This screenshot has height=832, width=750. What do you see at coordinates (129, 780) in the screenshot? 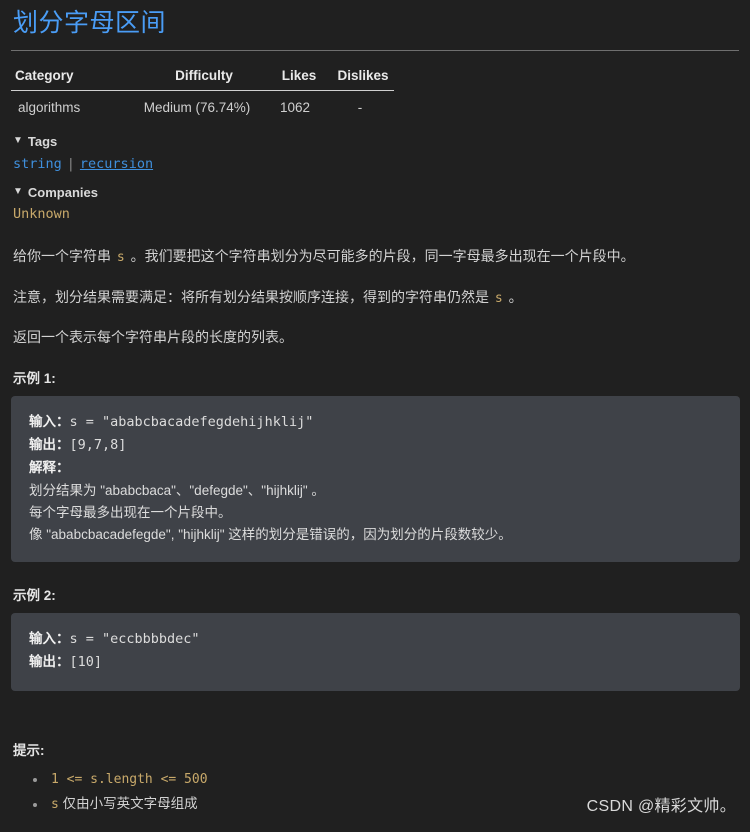
I see `hint-code: 1 <= s.length <= 500` at bounding box center [129, 780].